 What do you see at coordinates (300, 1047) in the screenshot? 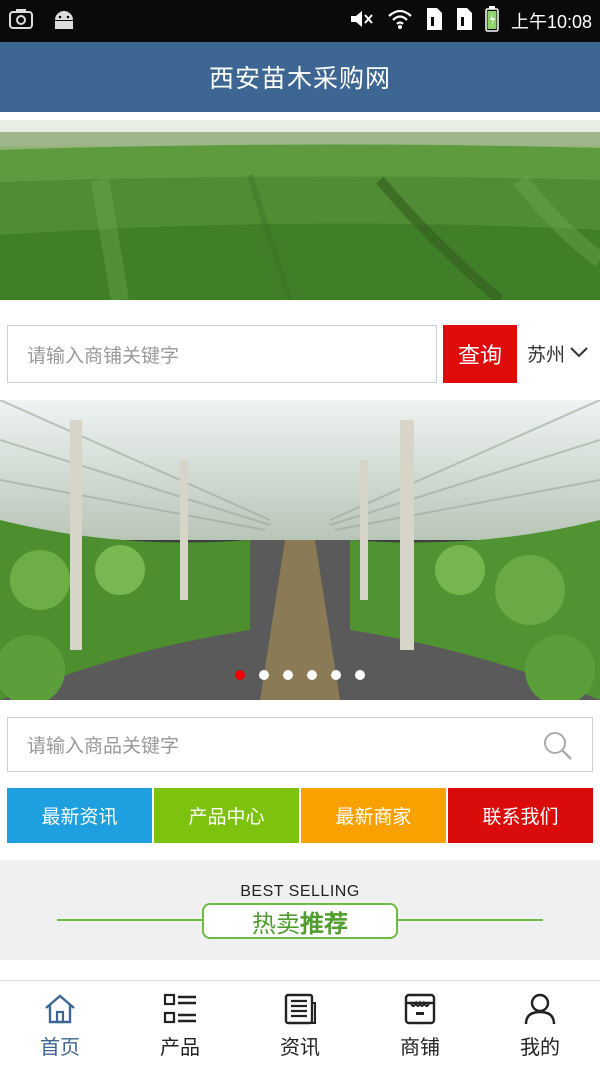
I see `tab-label: 资讯` at bounding box center [300, 1047].